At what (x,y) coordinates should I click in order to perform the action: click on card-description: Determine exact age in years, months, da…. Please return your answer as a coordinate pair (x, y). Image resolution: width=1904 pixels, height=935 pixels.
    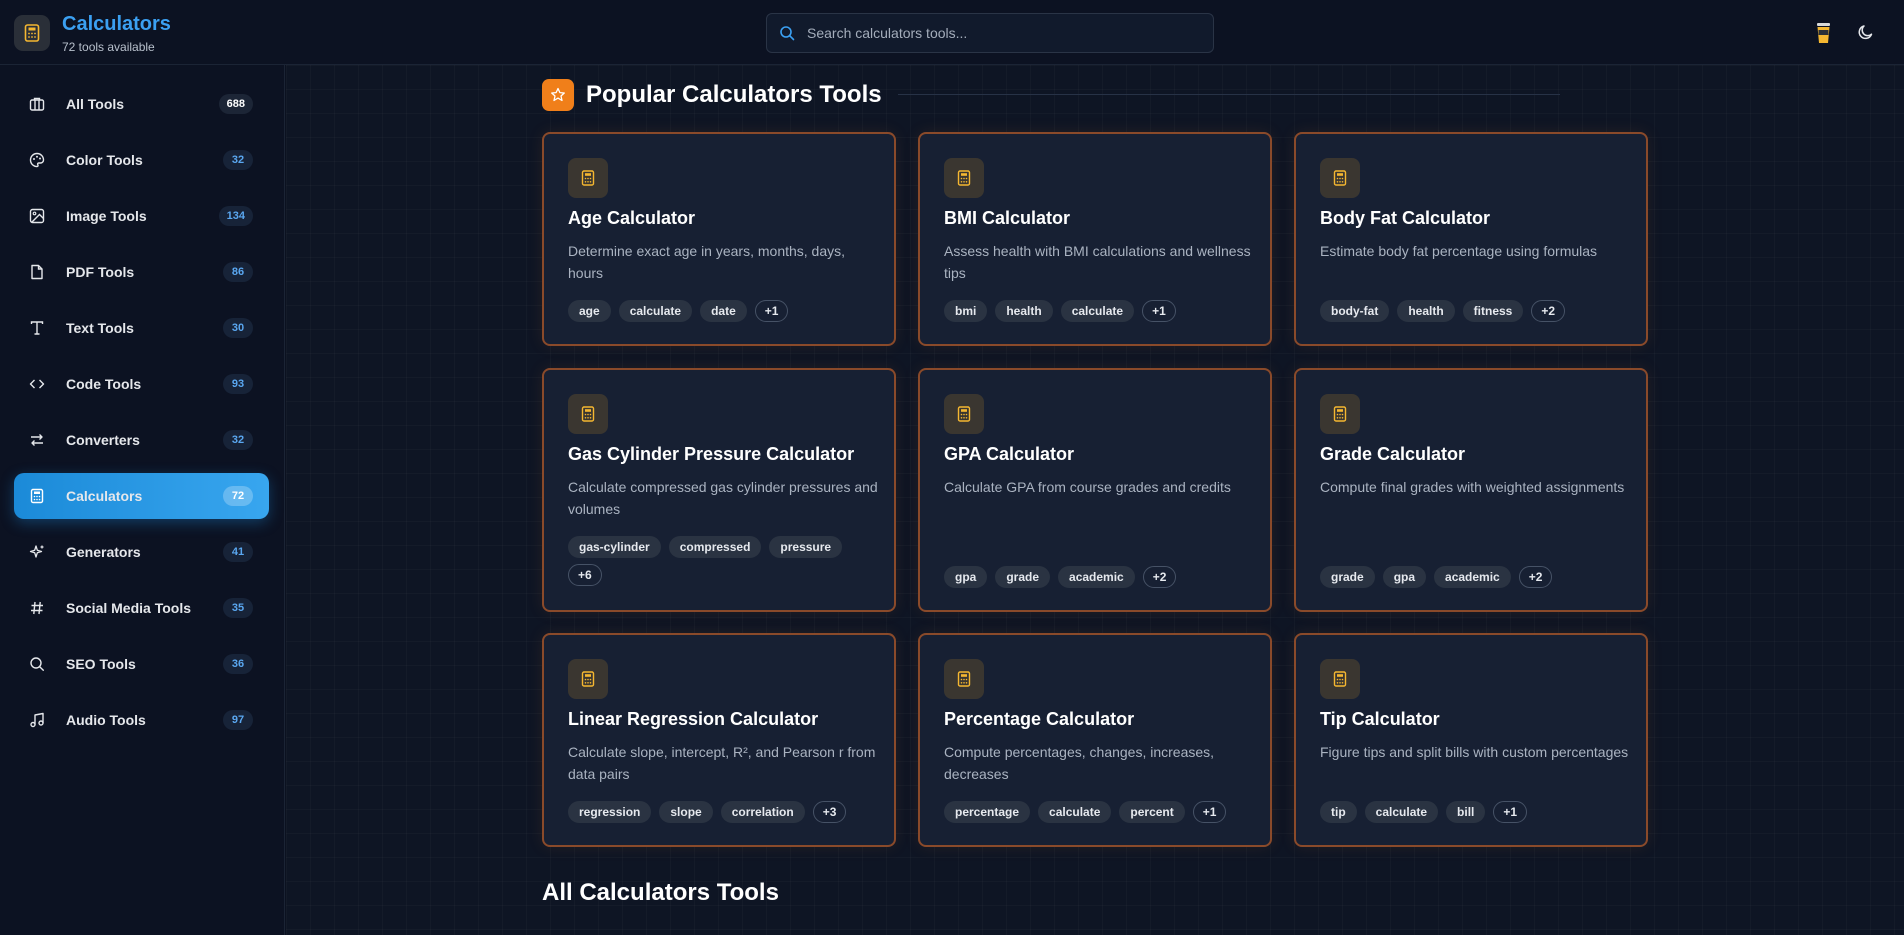
    Looking at the image, I should click on (707, 262).